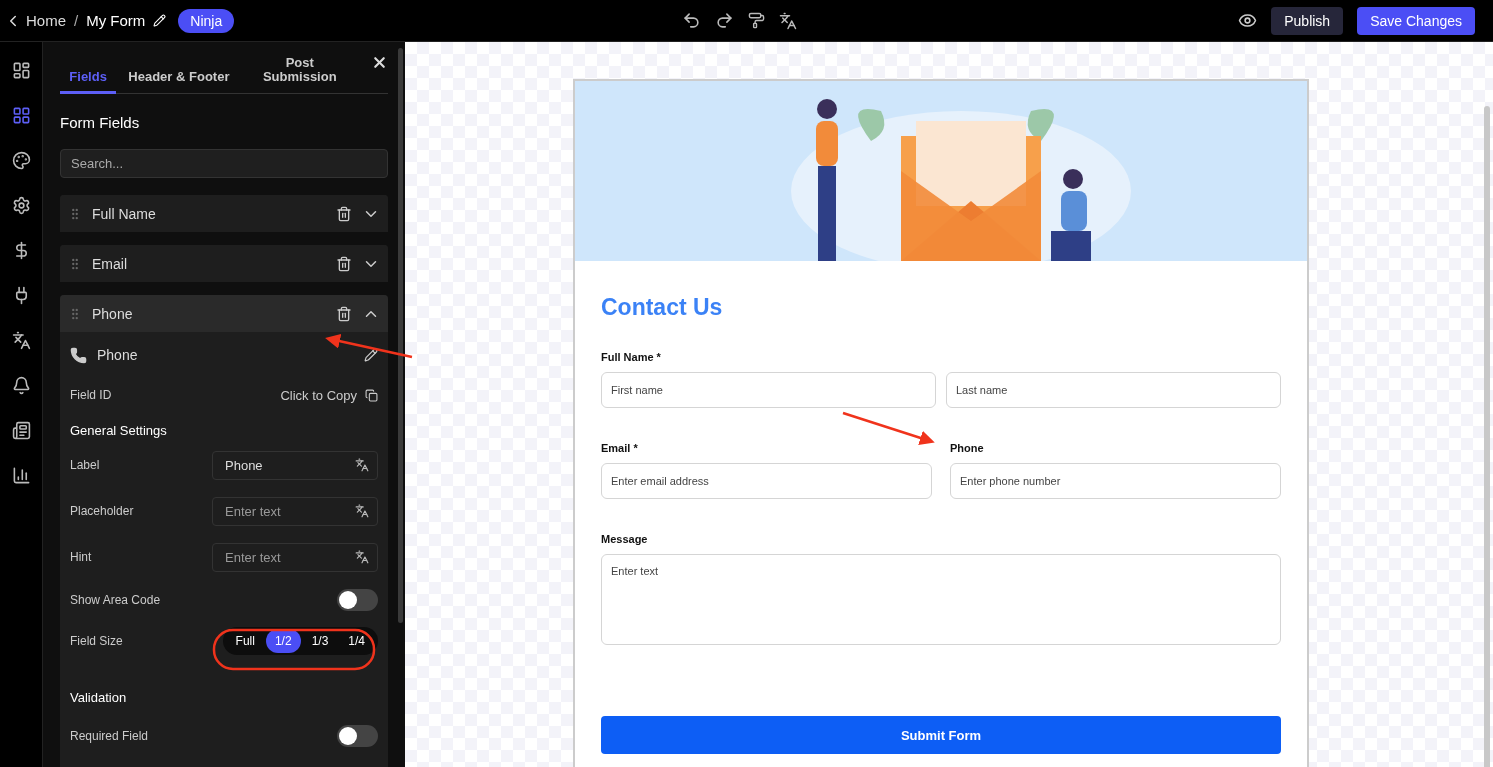  Describe the element at coordinates (102, 511) in the screenshot. I see `setting-label: Placeholder` at that location.